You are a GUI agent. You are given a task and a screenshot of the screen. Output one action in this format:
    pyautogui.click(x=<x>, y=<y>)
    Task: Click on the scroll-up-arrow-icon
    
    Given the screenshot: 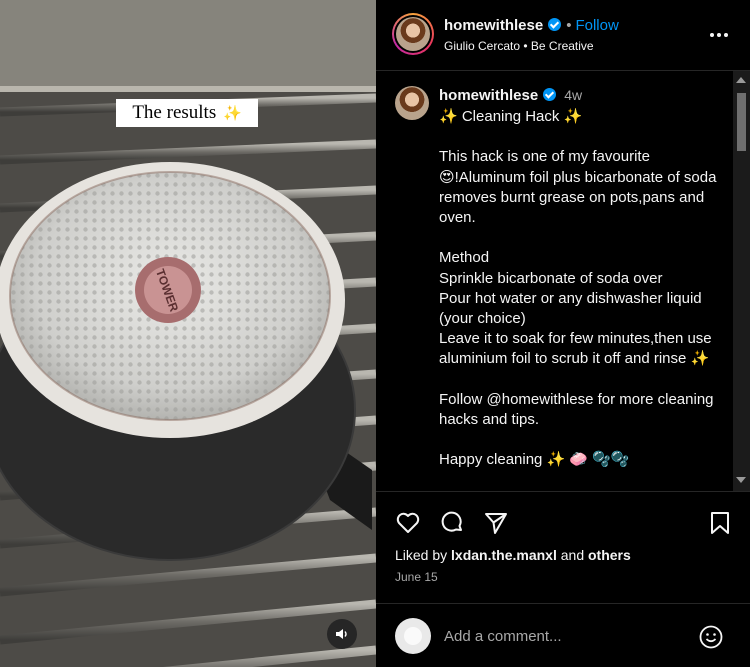 What is the action you would take?
    pyautogui.click(x=741, y=80)
    